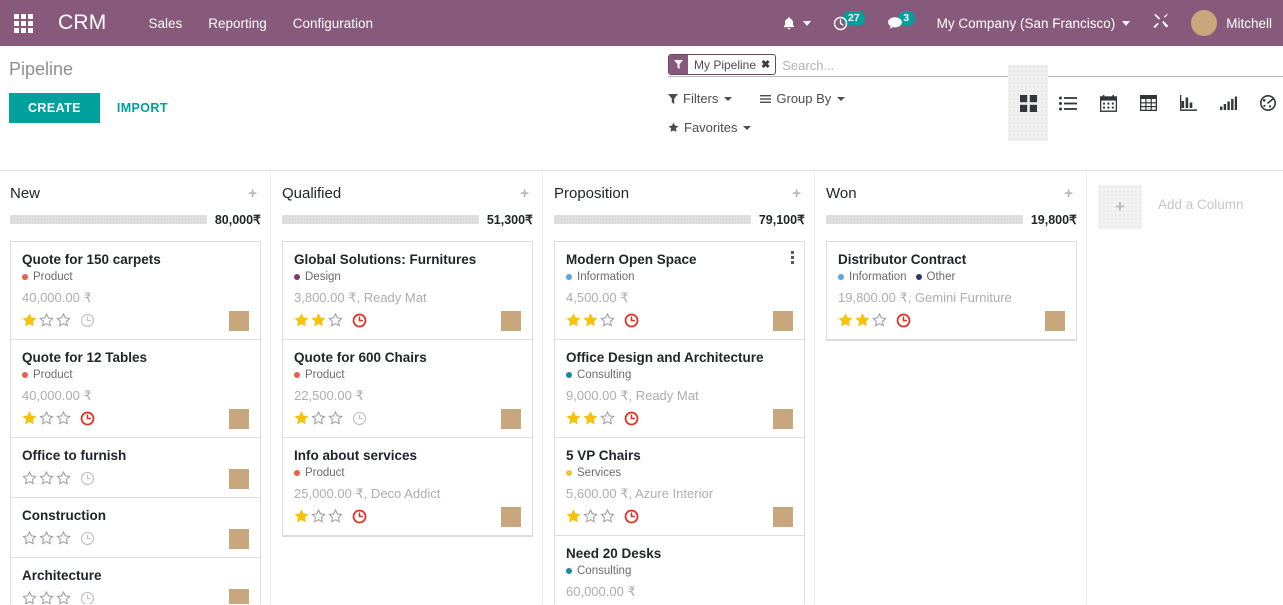 This screenshot has height=605, width=1283. Describe the element at coordinates (941, 277) in the screenshot. I see `tag-label: Other` at that location.